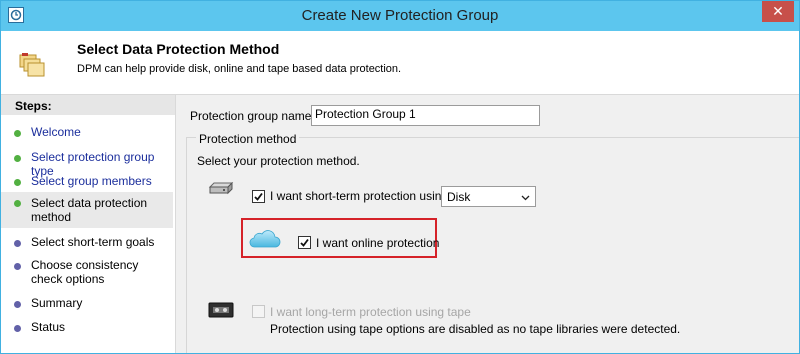 The image size is (800, 354). I want to click on online-protection-label: I want online protection, so click(377, 243).